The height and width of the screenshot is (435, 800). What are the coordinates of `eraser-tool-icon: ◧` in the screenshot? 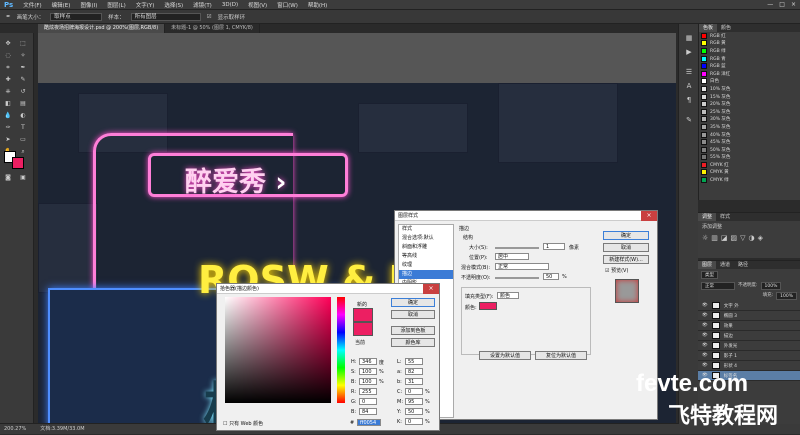 It's located at (8, 103).